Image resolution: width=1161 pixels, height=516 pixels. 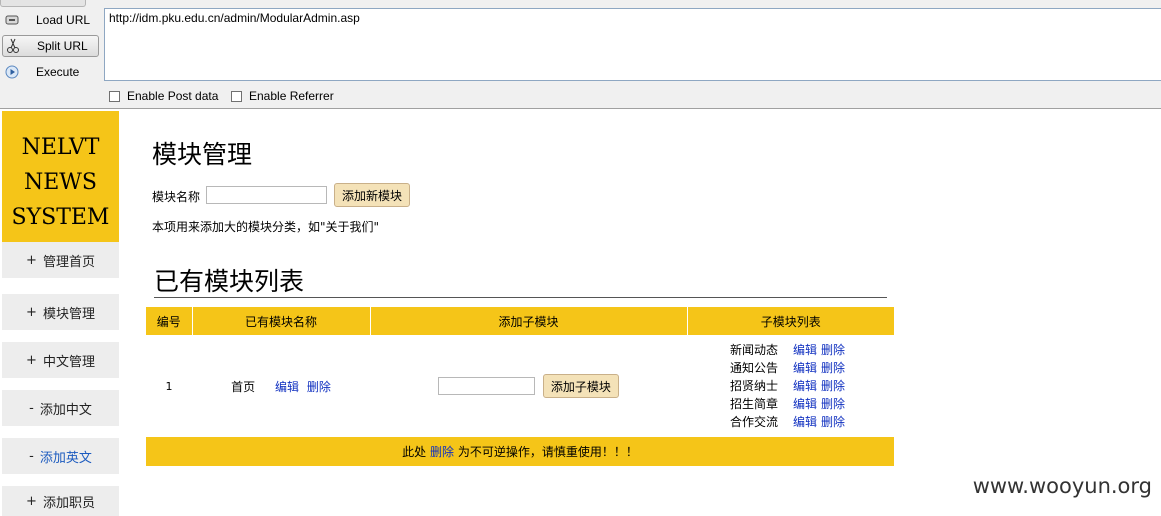 What do you see at coordinates (547, 452) in the screenshot?
I see `warning-suffix: 为不可逆操作，请慎重使用！！！` at bounding box center [547, 452].